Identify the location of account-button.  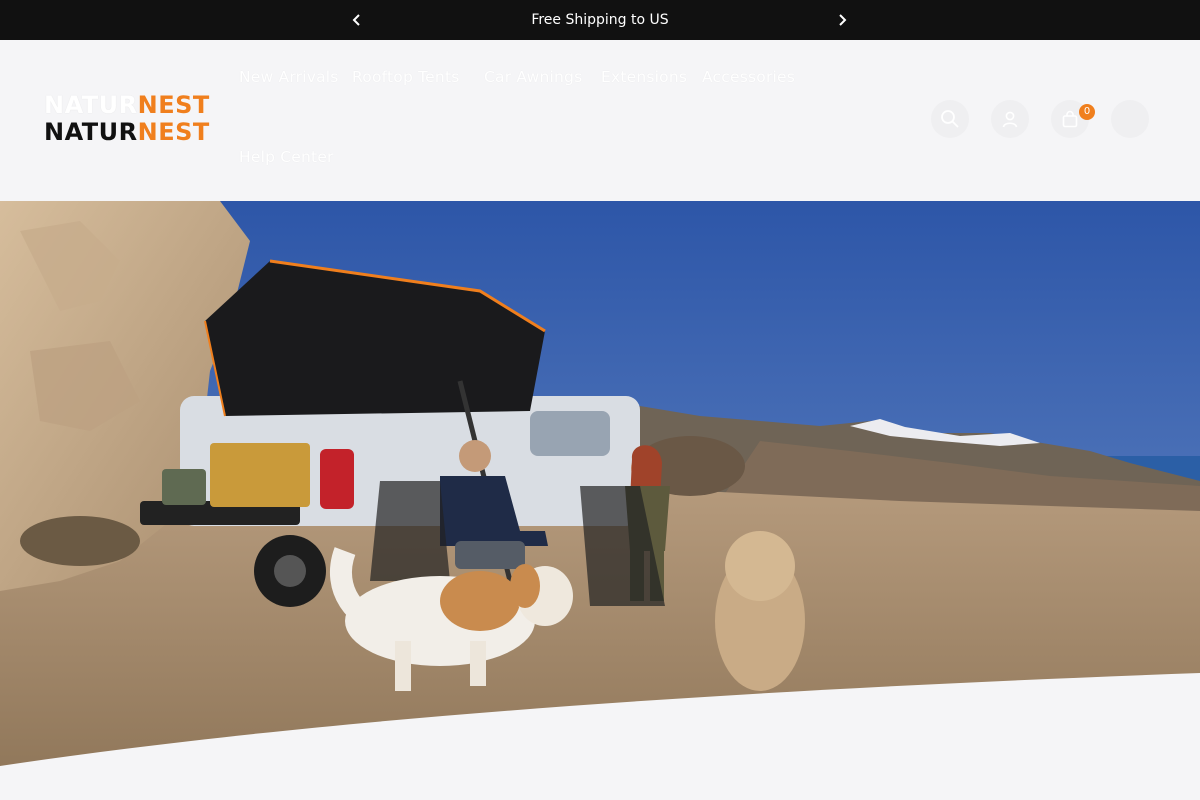
(1010, 119).